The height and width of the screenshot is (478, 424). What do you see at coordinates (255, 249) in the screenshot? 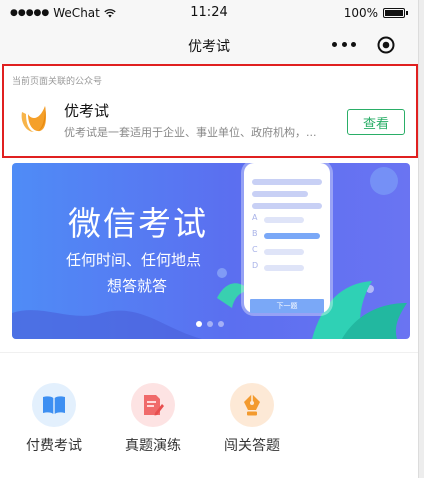
I see `mock-option-letter: C` at bounding box center [255, 249].